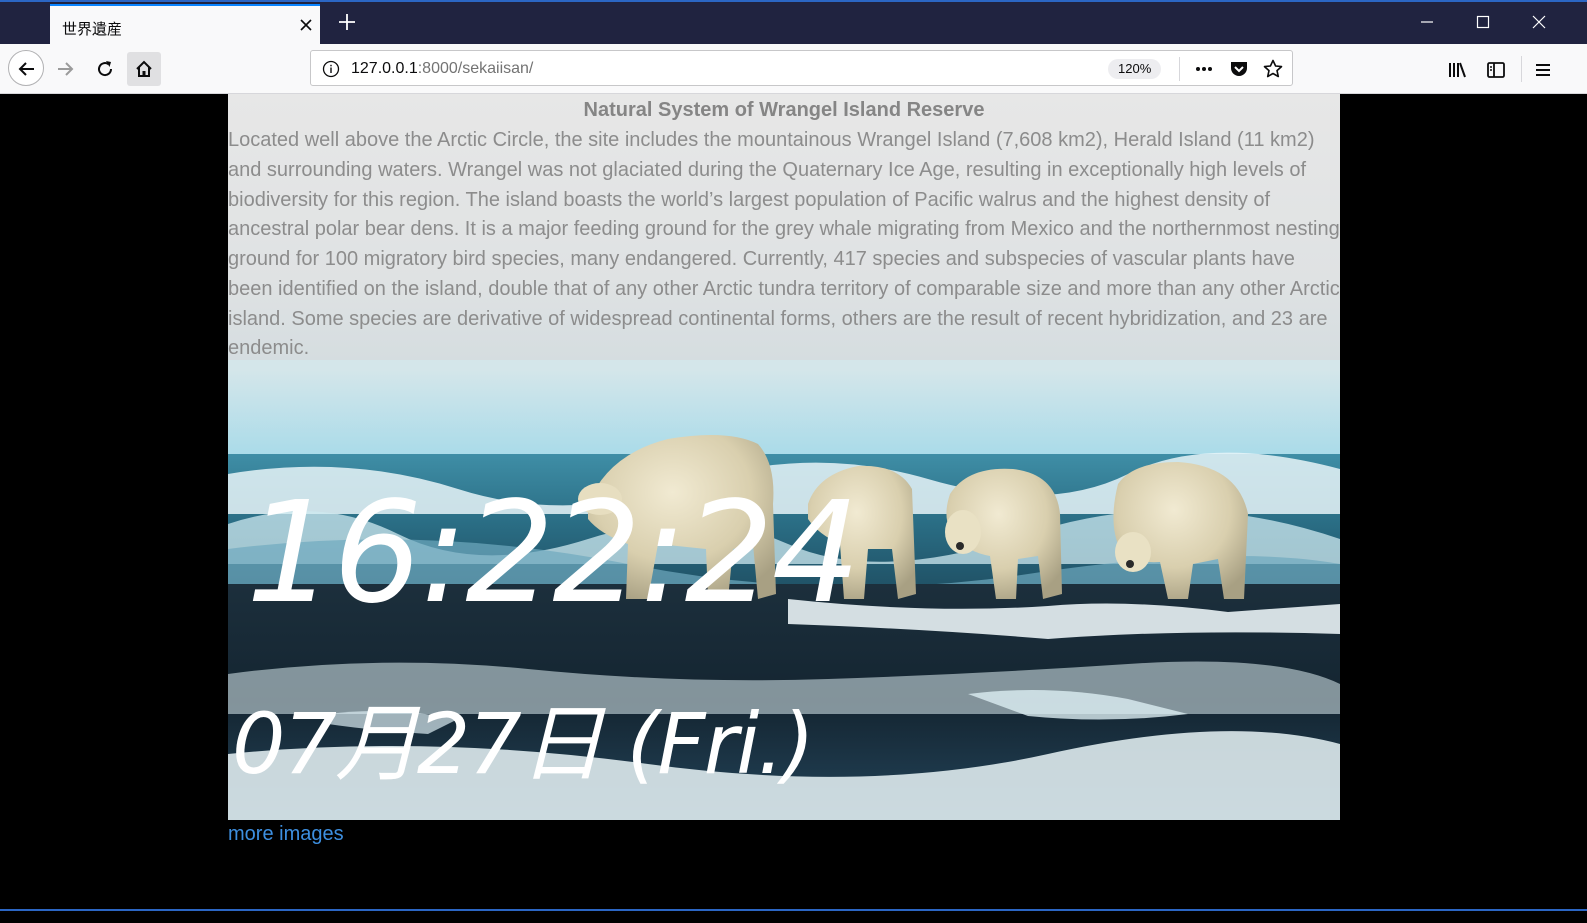  What do you see at coordinates (286, 834) in the screenshot?
I see `more-images-link: more images` at bounding box center [286, 834].